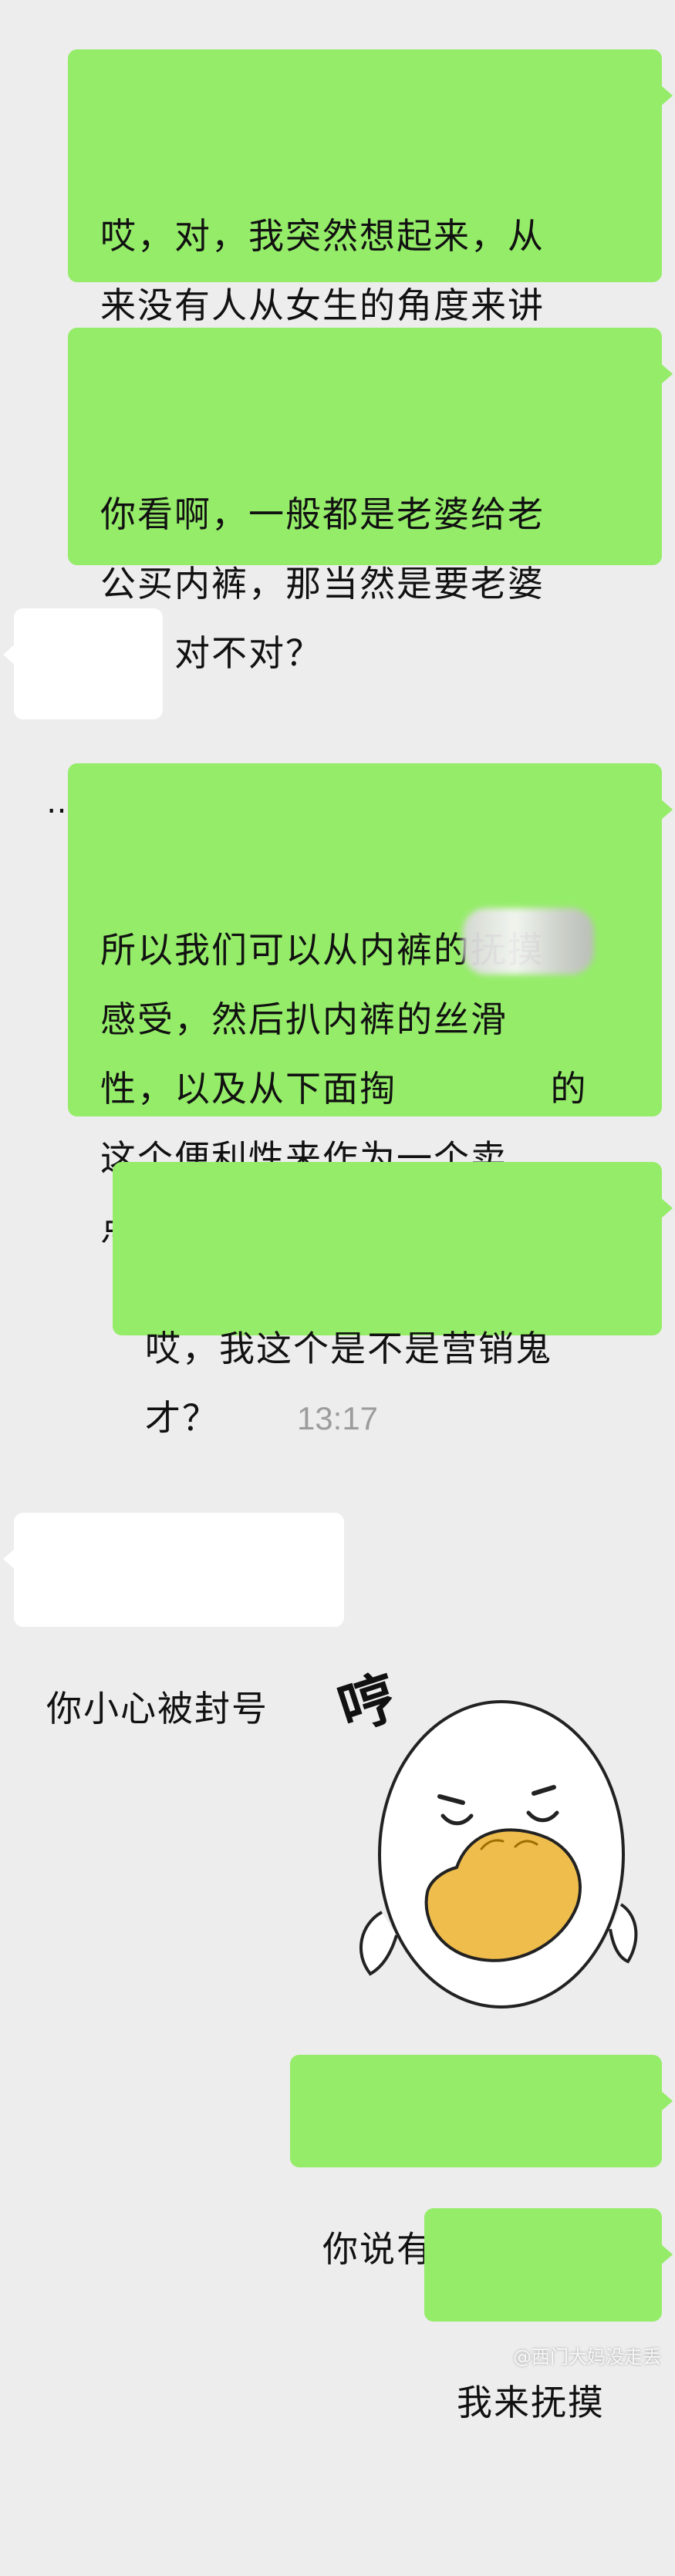  What do you see at coordinates (484, 1836) in the screenshot?
I see `duck-sticker-svg: 哼` at bounding box center [484, 1836].